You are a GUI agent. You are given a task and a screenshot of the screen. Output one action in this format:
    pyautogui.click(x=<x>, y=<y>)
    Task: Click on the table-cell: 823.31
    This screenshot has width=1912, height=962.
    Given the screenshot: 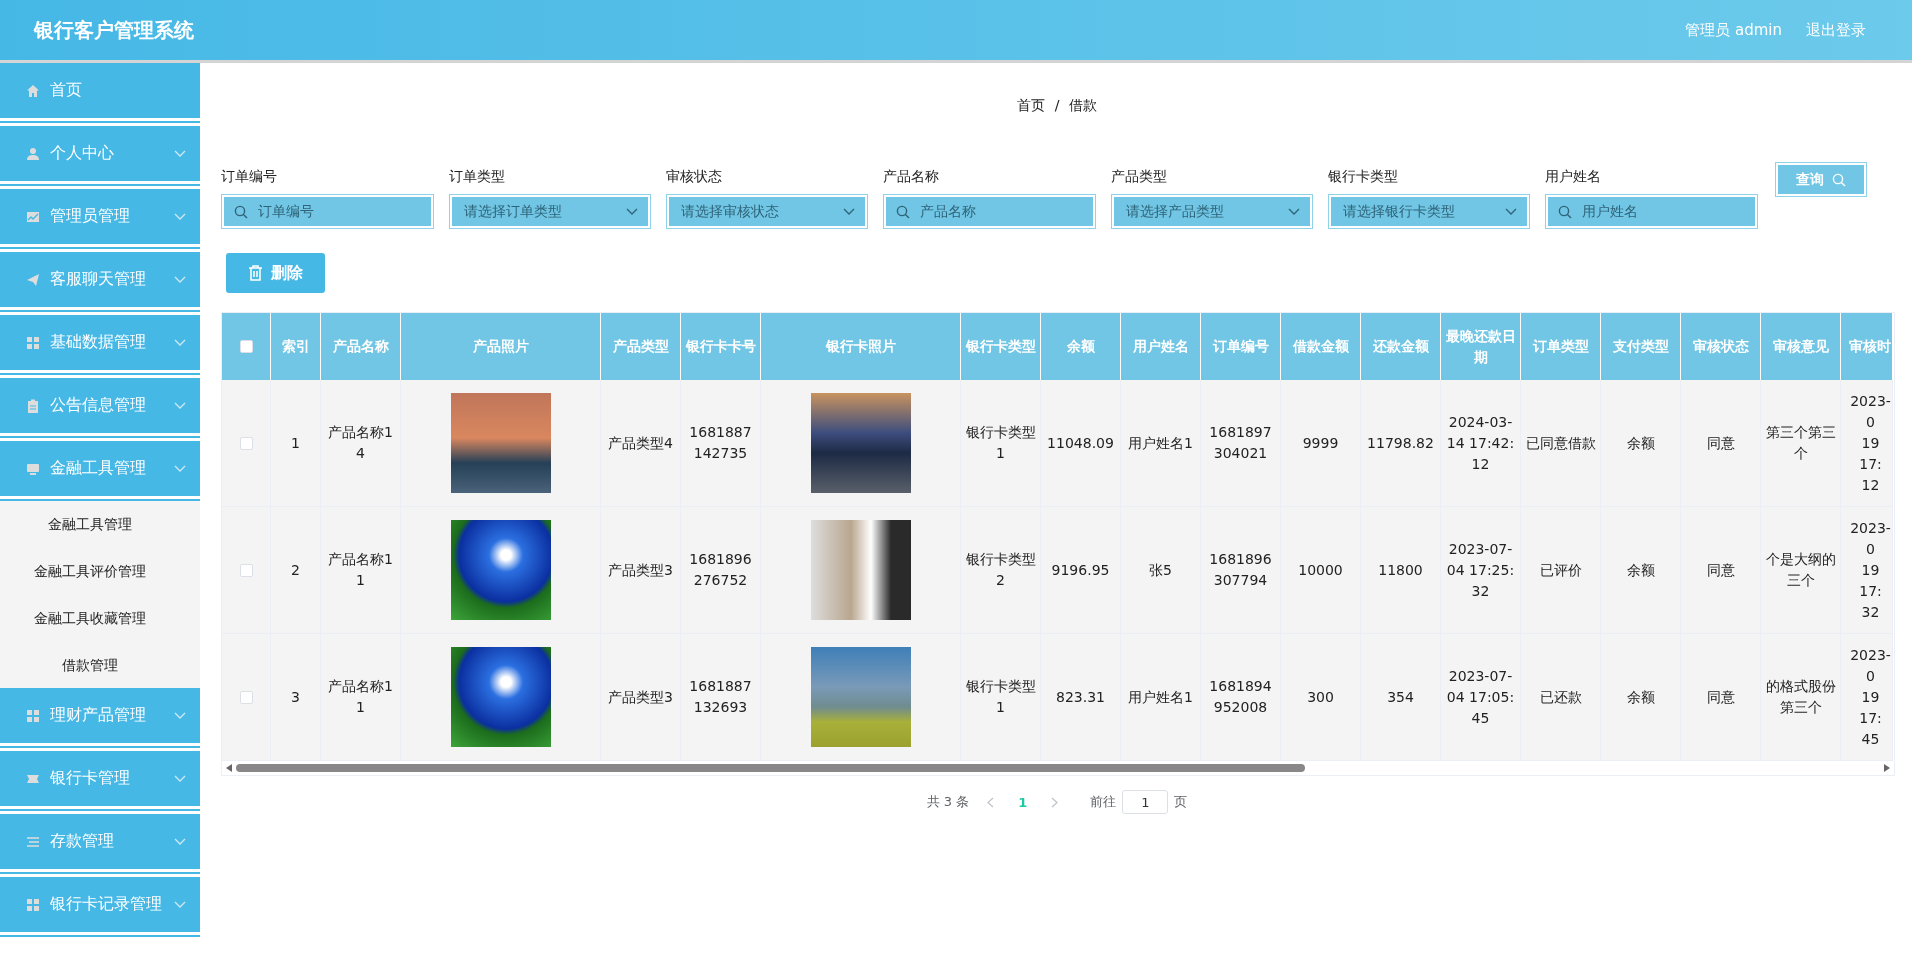 What is the action you would take?
    pyautogui.click(x=1081, y=697)
    